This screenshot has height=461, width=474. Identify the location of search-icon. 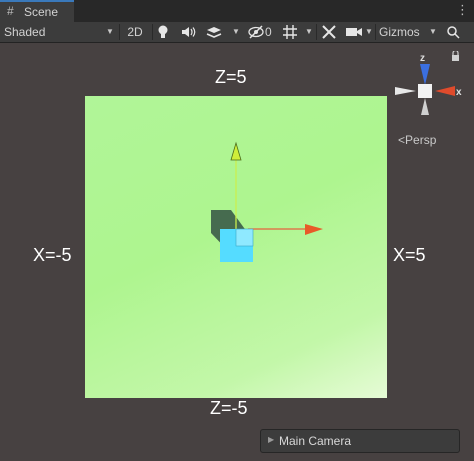
(453, 32).